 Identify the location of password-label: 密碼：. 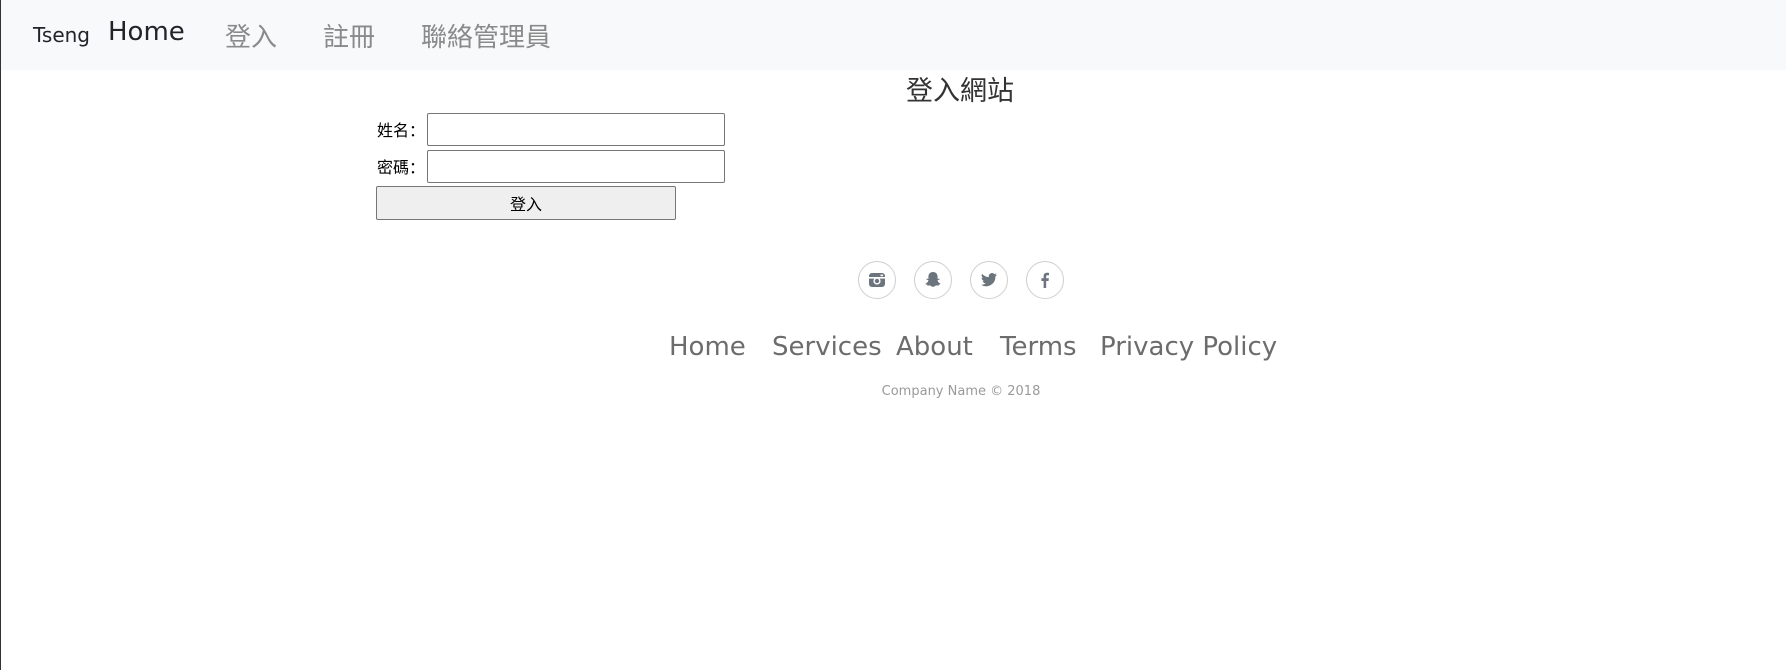
(401, 167).